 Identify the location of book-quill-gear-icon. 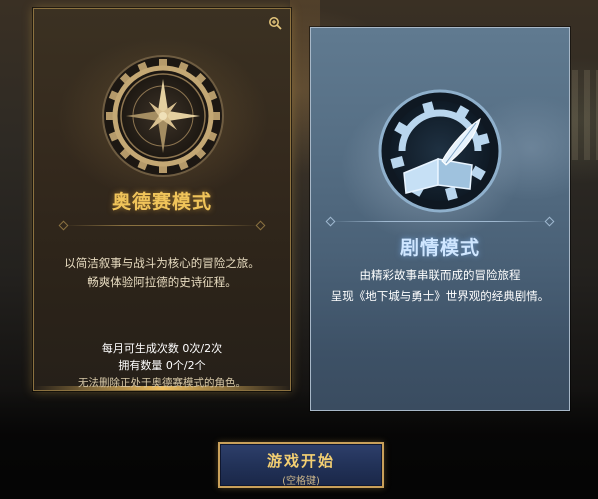
(440, 151).